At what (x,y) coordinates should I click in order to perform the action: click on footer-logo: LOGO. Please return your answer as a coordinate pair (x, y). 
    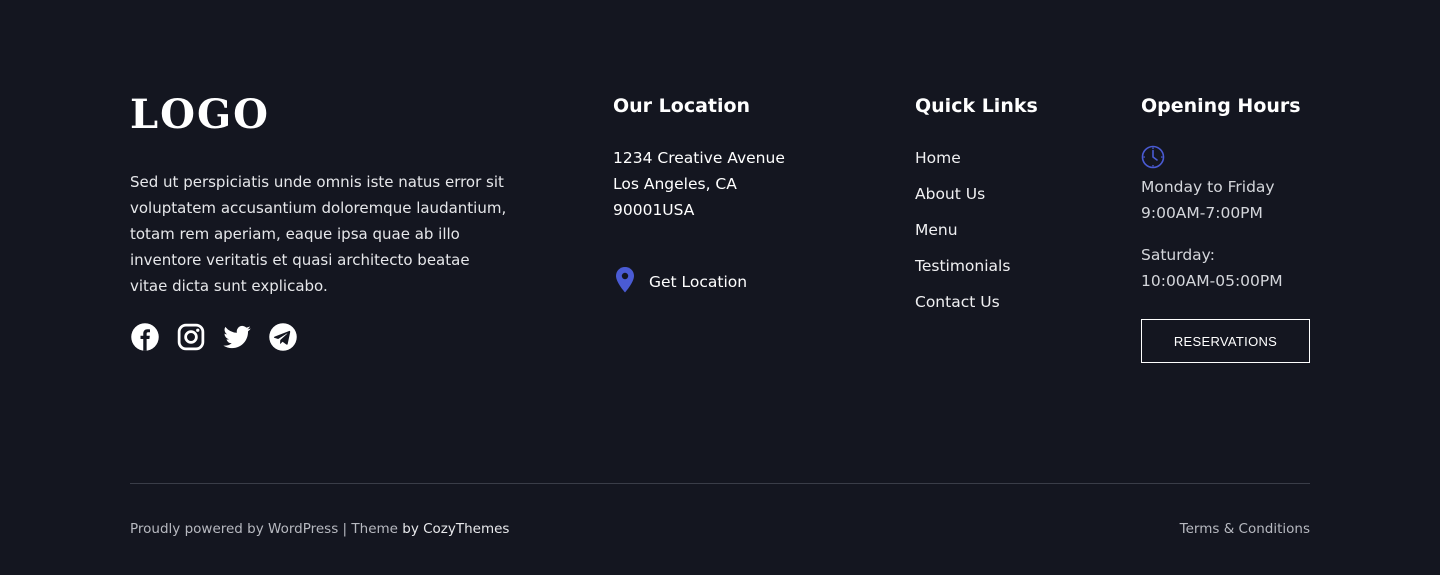
    Looking at the image, I should click on (200, 115).